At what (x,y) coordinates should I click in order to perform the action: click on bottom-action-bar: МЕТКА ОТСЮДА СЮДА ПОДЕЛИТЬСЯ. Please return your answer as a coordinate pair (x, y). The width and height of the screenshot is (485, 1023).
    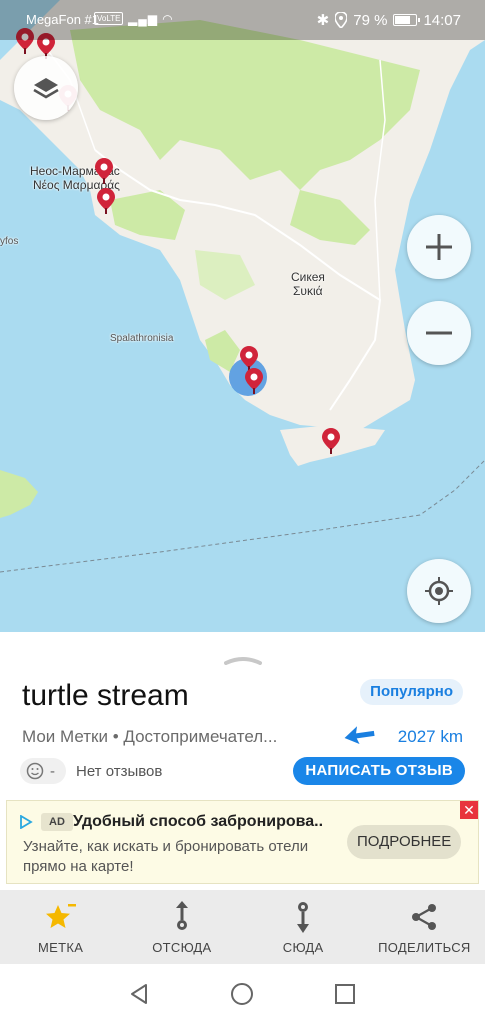
    Looking at the image, I should click on (242, 927).